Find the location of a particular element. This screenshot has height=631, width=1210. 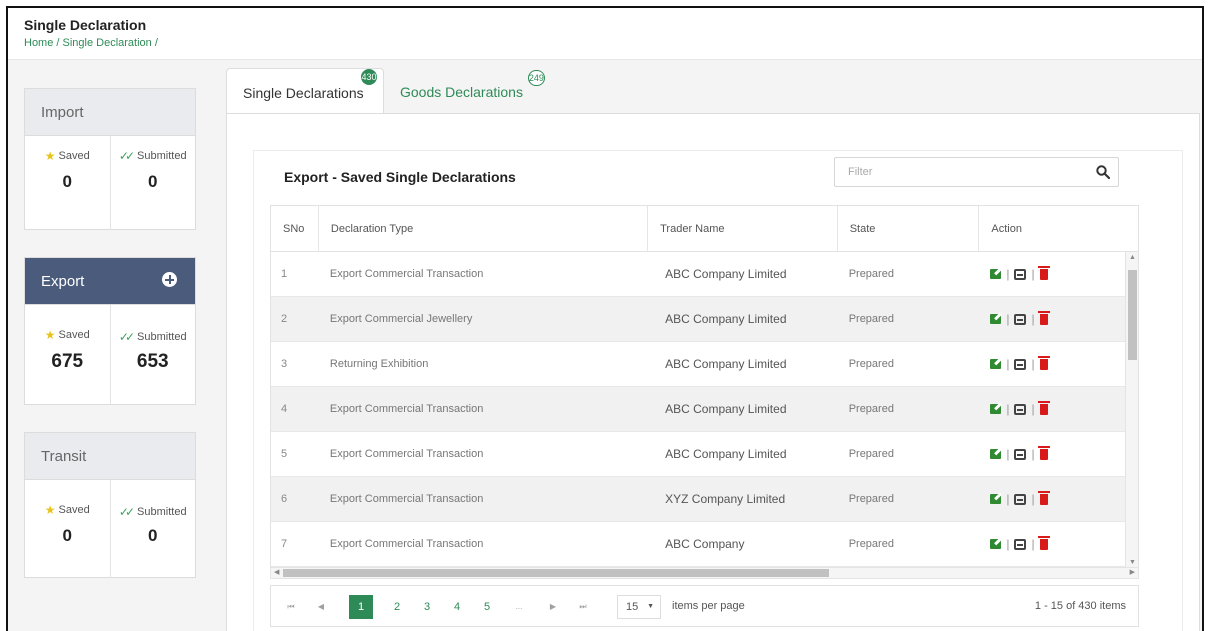

export-saved: ★ Saved 675 is located at coordinates (67, 355).